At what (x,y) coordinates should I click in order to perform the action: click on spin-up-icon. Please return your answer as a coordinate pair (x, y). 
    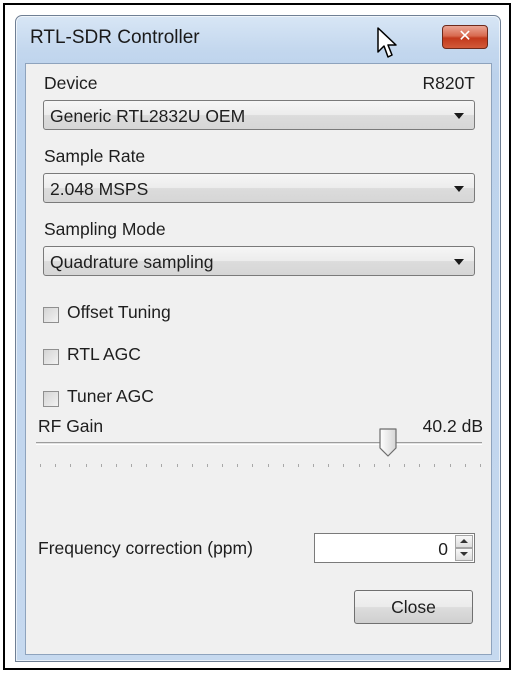
    Looking at the image, I should click on (464, 541).